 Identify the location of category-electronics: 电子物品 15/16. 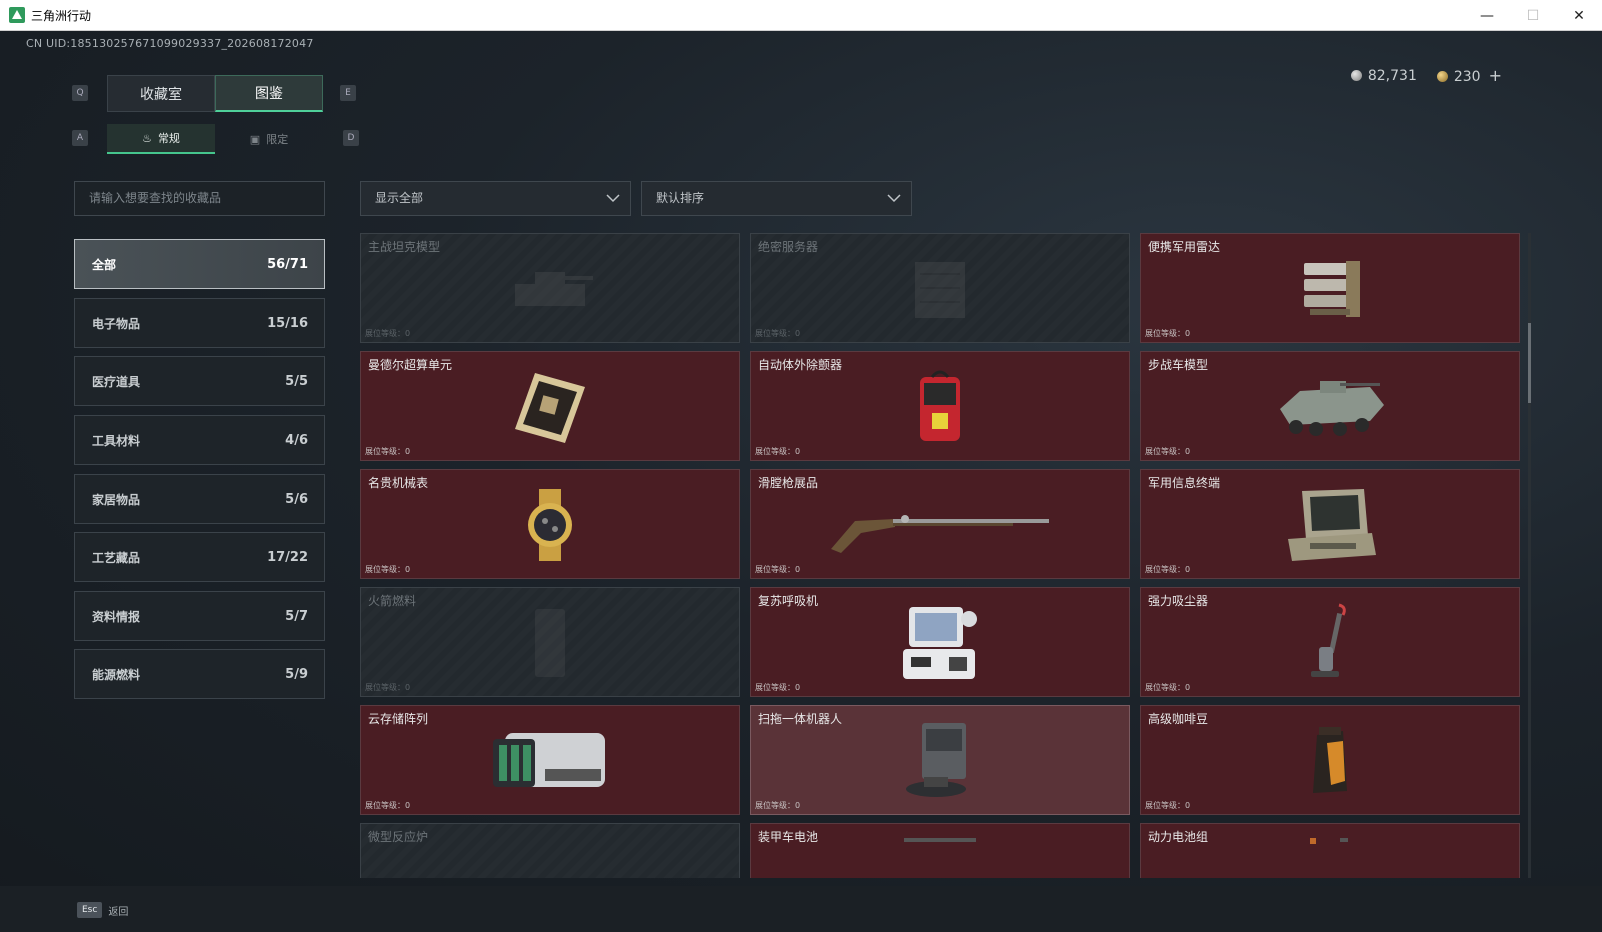
(199, 323).